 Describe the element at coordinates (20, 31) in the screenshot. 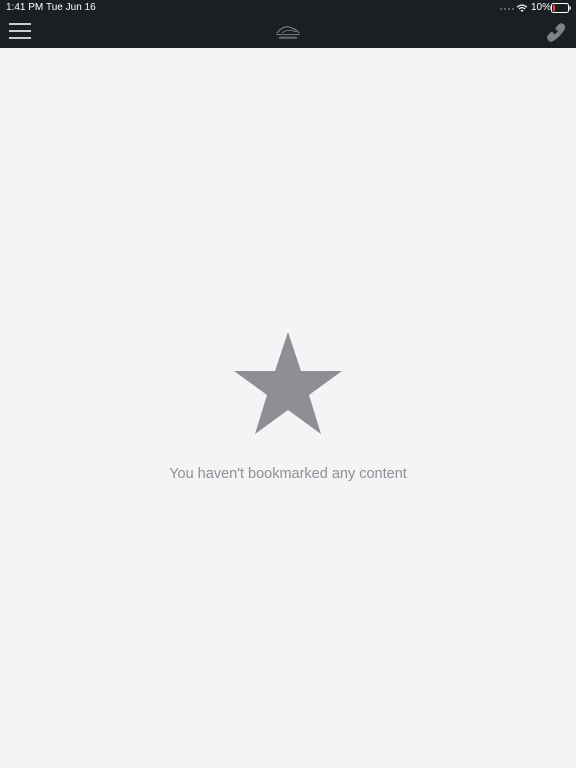

I see `hamburger-menu-icon` at that location.